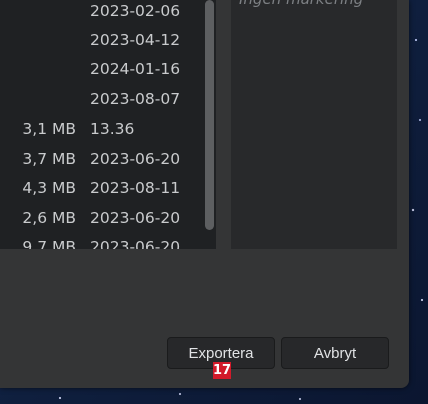 This screenshot has height=404, width=428. What do you see at coordinates (49, 129) in the screenshot?
I see `file-size: 3,1 MB` at bounding box center [49, 129].